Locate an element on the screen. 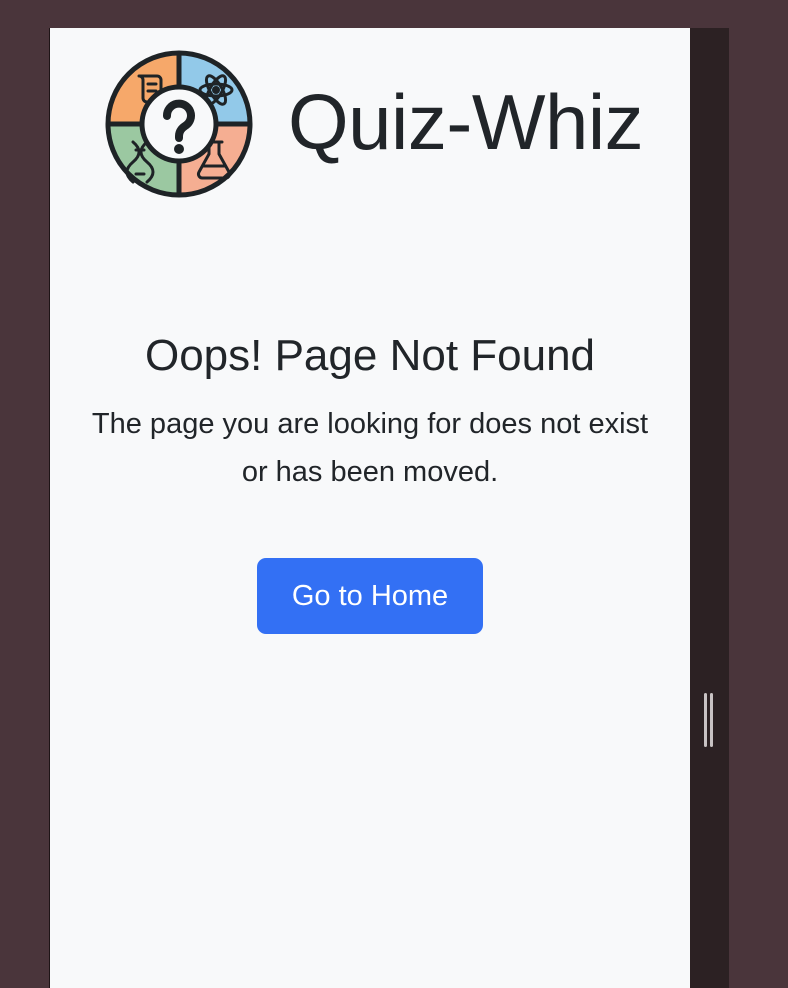 This screenshot has width=788, height=988. devtools-gutter is located at coordinates (709, 508).